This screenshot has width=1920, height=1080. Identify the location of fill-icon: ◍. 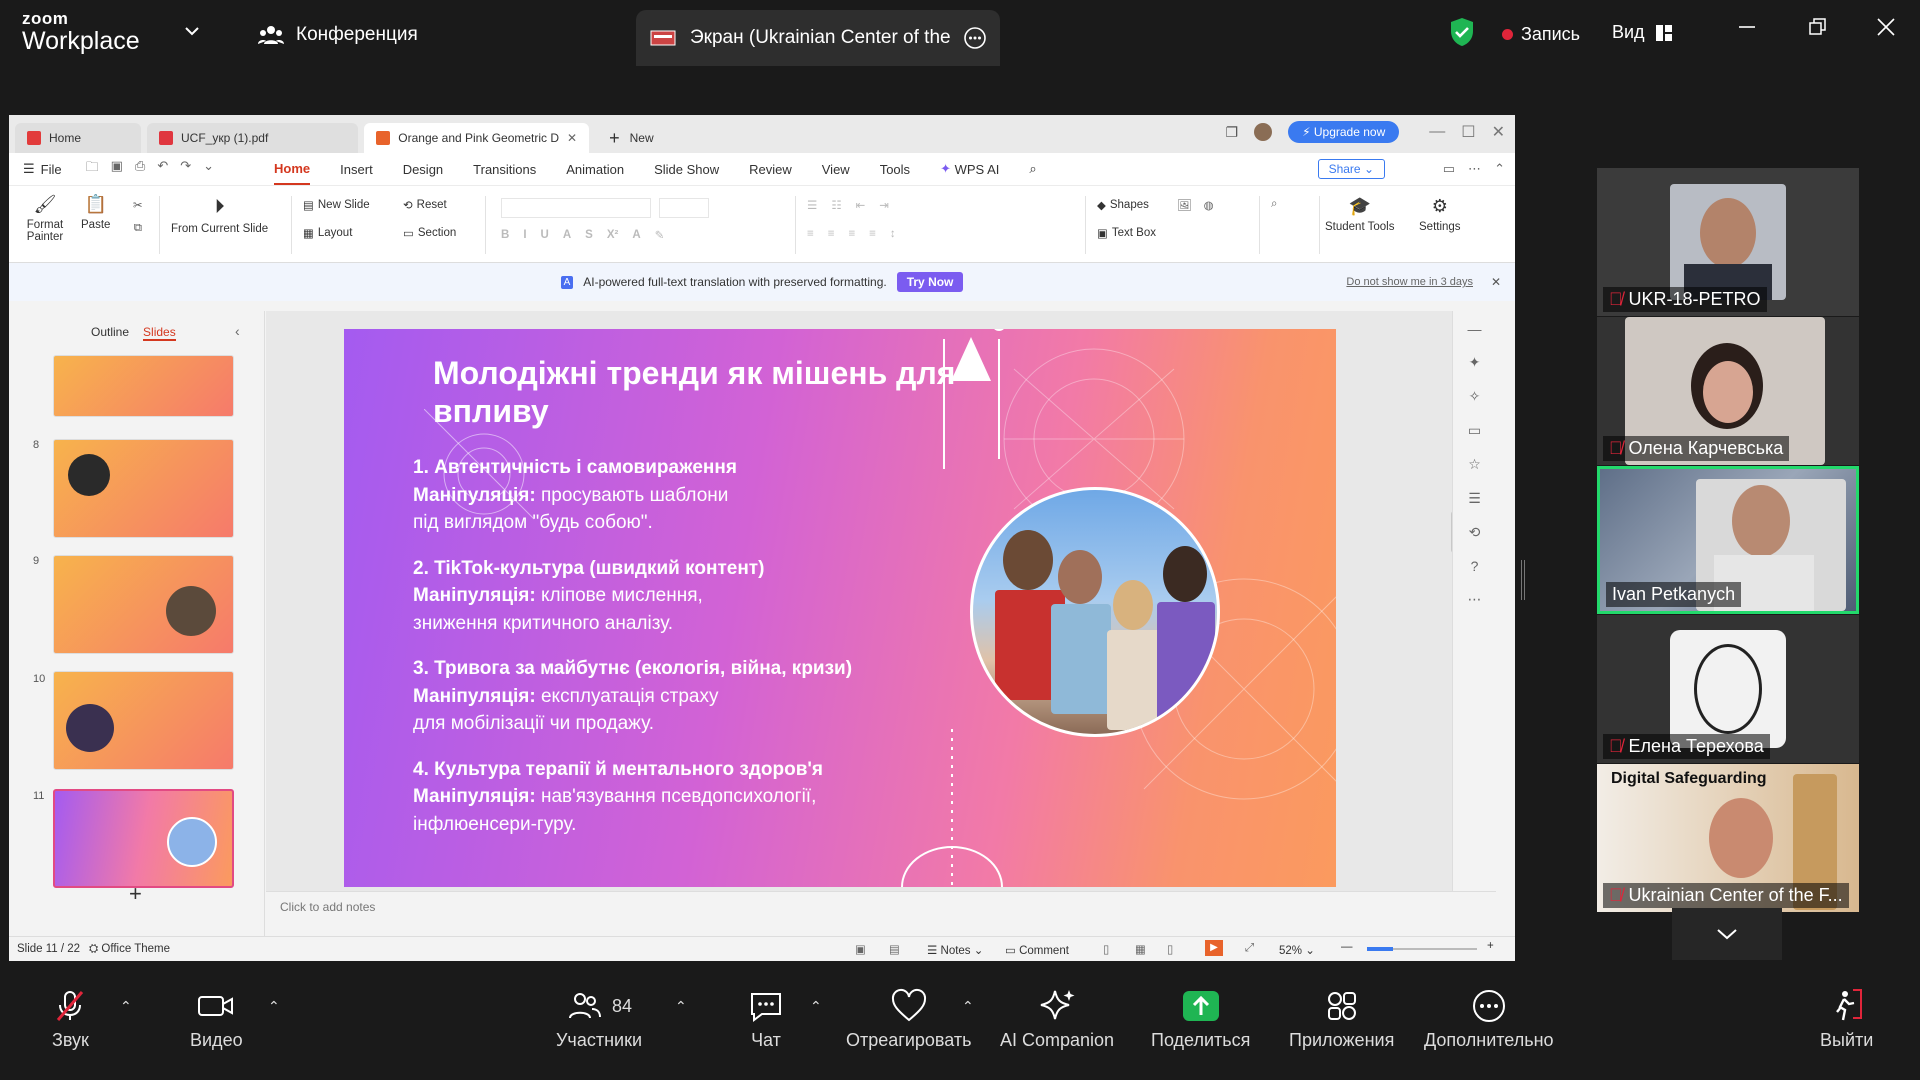
(1209, 205).